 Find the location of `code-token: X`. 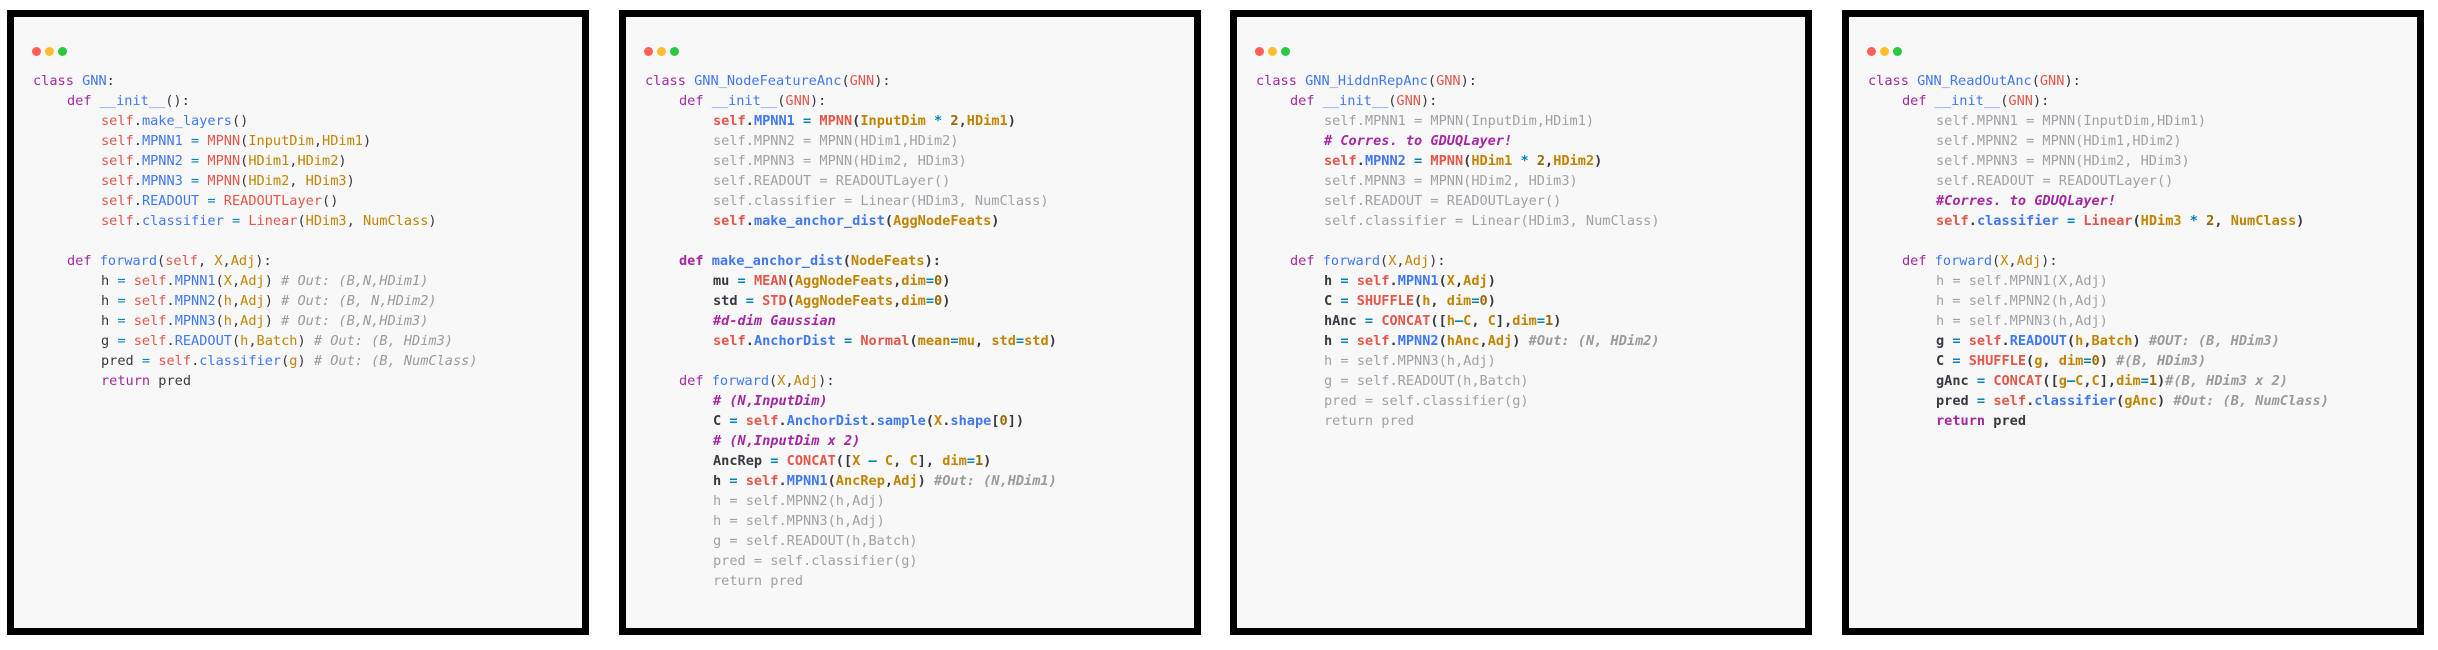

code-token: X is located at coordinates (227, 281).